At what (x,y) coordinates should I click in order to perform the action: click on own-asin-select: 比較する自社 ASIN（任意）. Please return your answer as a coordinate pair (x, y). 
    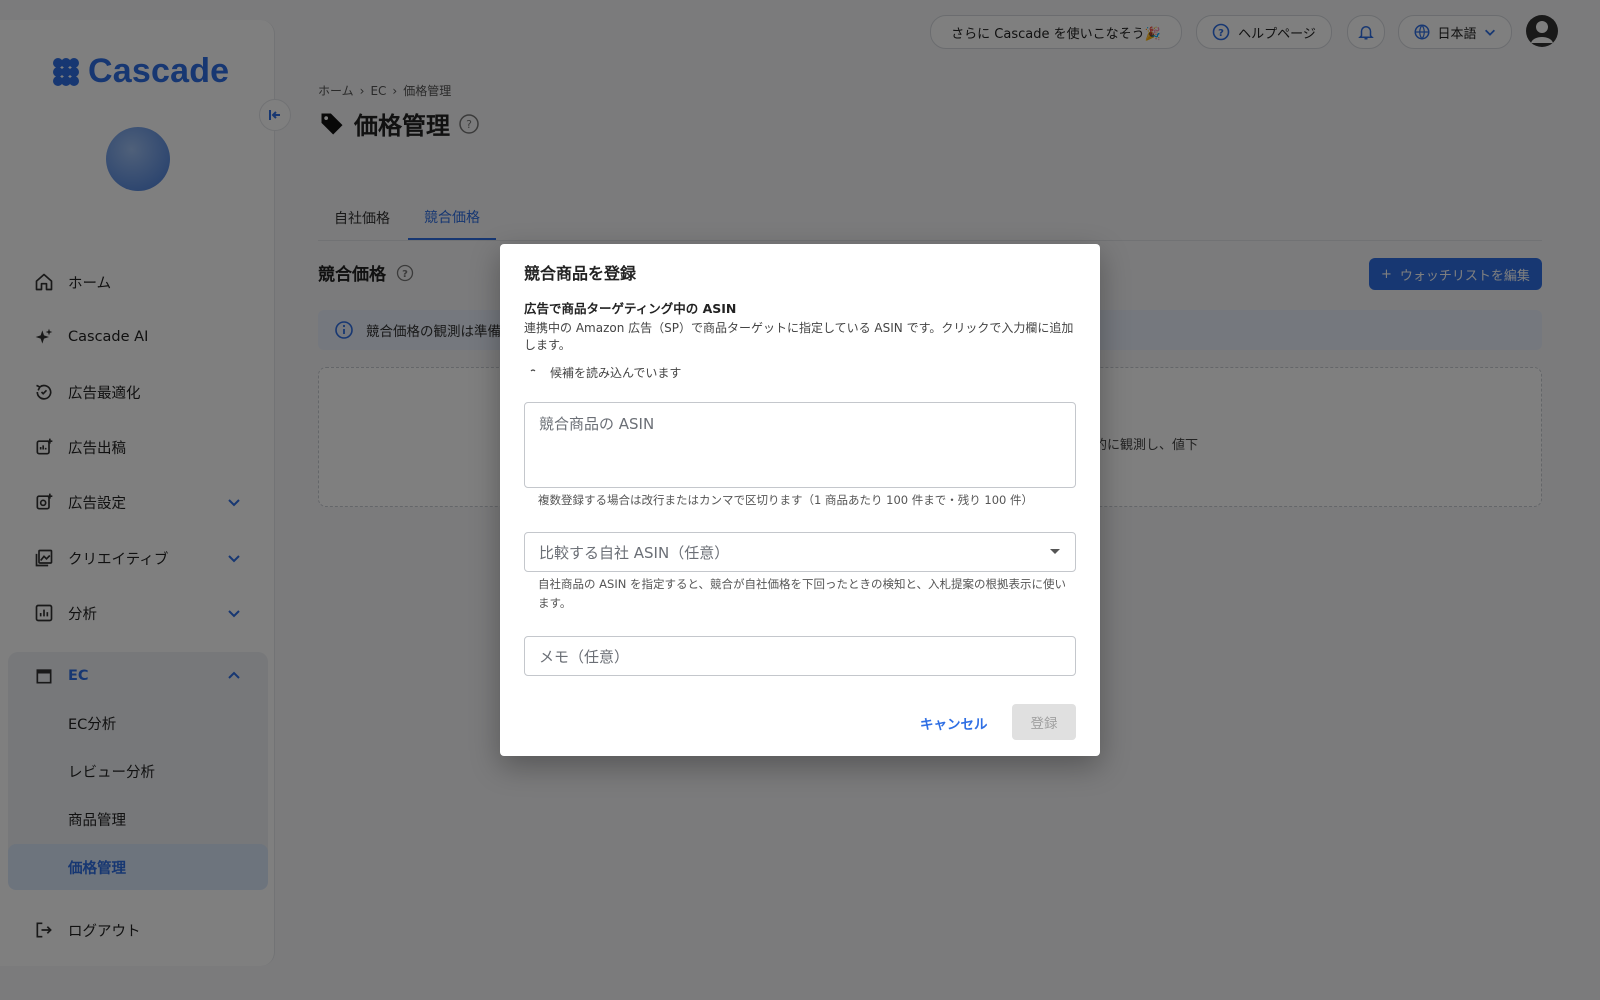
    Looking at the image, I should click on (800, 552).